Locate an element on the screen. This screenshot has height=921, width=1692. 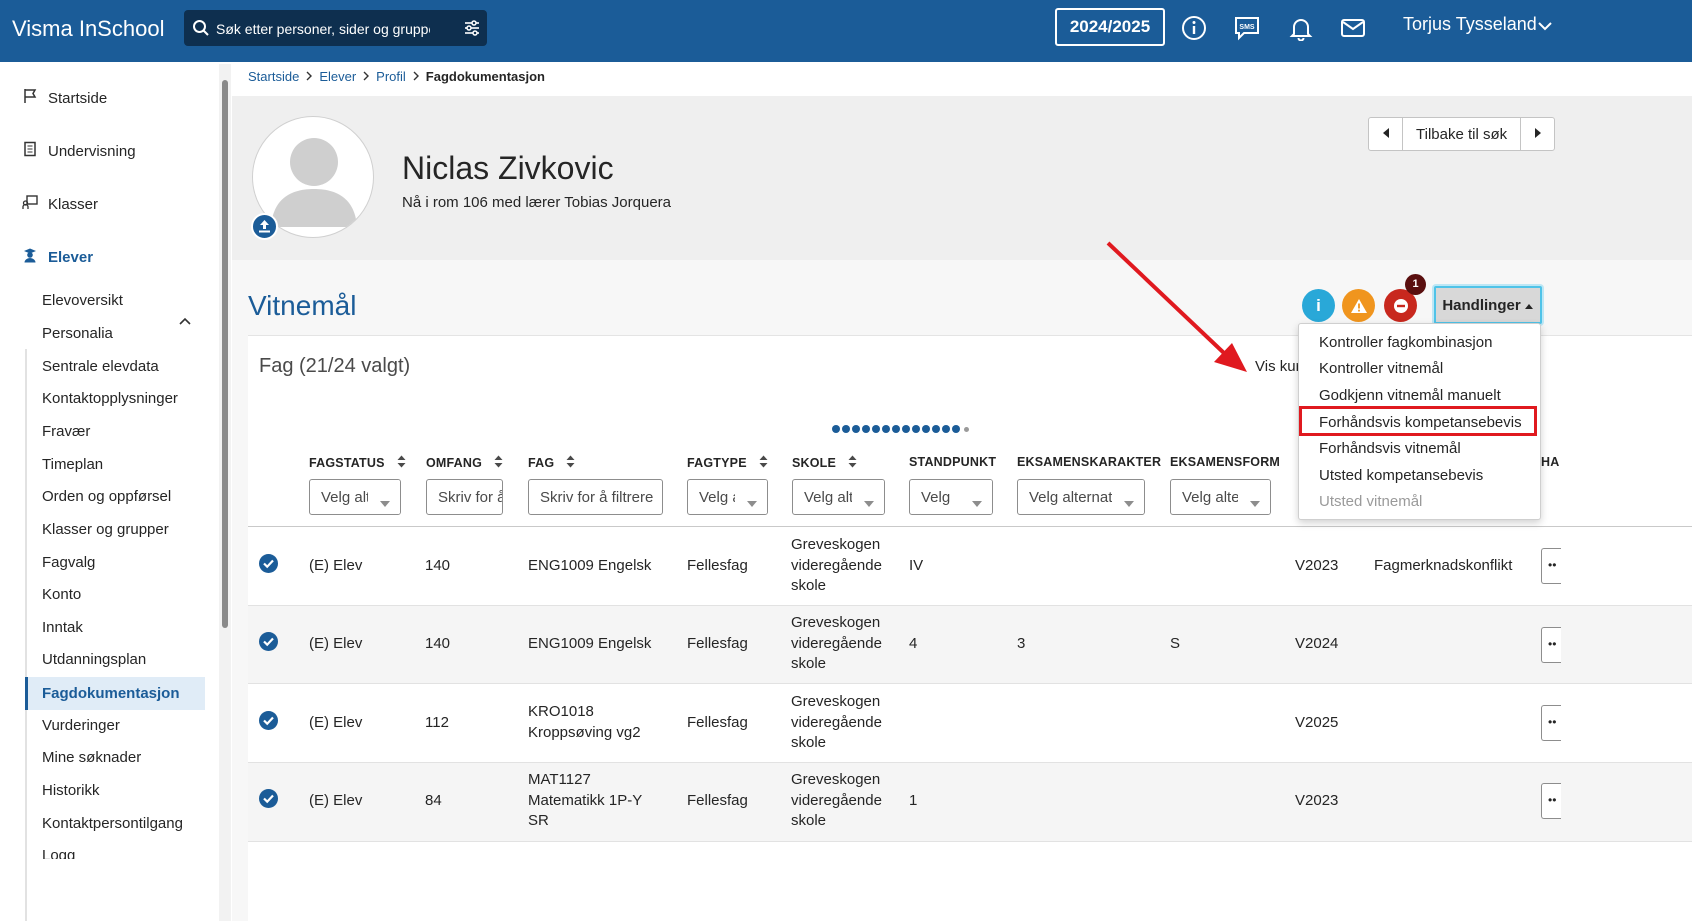
fag-filter: Skriv for å filtrere is located at coordinates (595, 497).